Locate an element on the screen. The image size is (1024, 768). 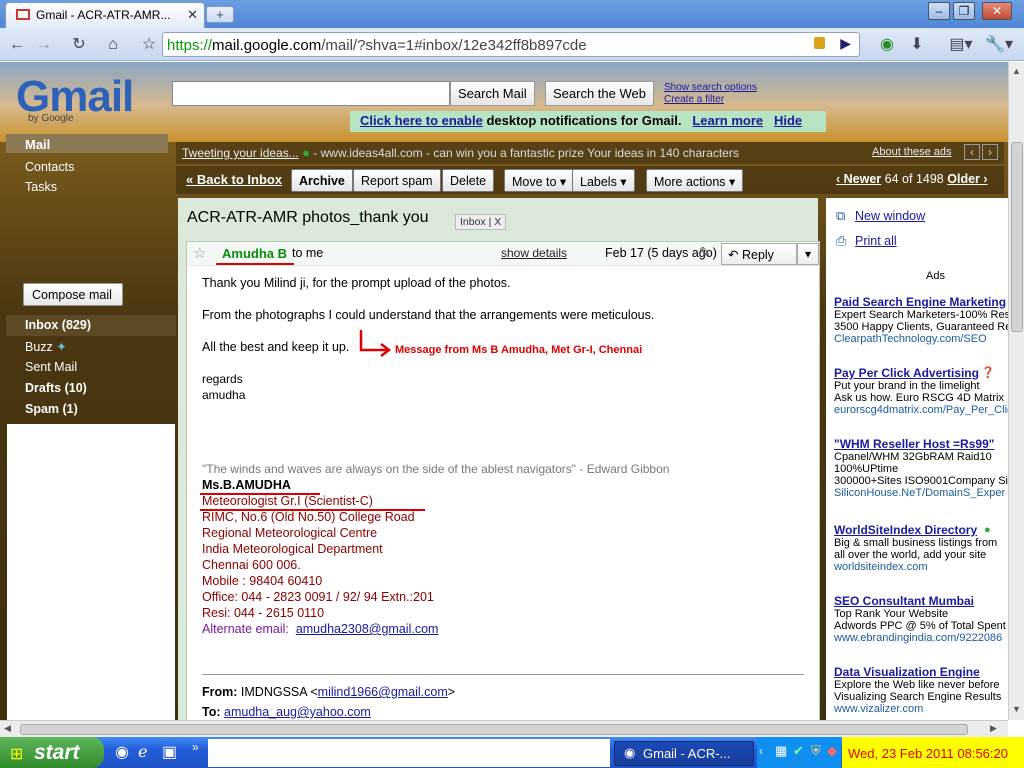
download-icon: ⬇ is located at coordinates (917, 45).